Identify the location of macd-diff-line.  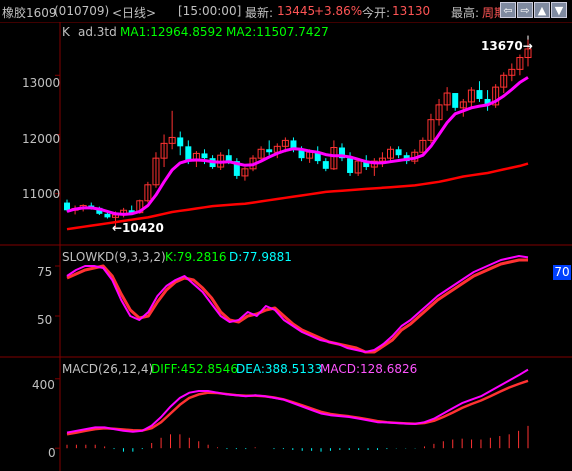
(297, 401).